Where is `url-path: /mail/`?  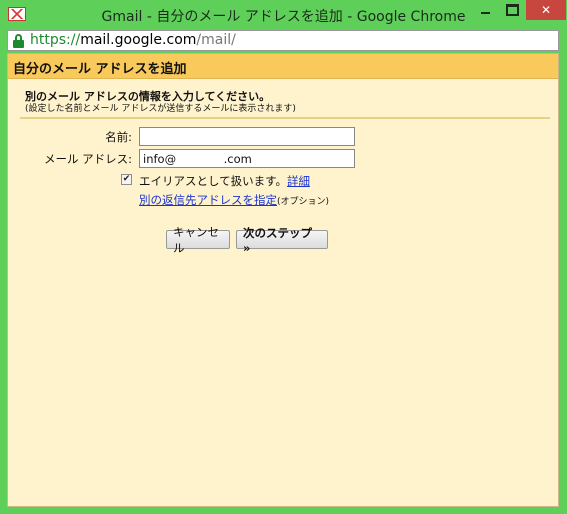 url-path: /mail/ is located at coordinates (216, 40).